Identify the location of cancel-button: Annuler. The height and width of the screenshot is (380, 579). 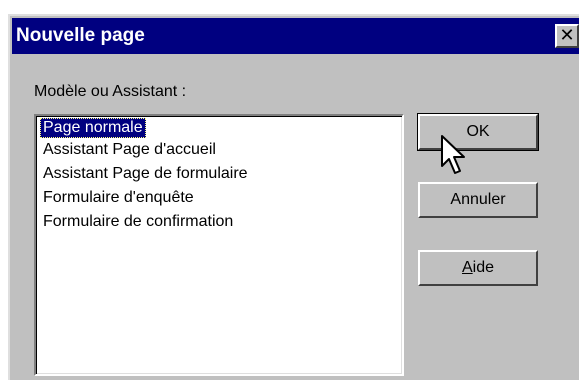
(478, 200).